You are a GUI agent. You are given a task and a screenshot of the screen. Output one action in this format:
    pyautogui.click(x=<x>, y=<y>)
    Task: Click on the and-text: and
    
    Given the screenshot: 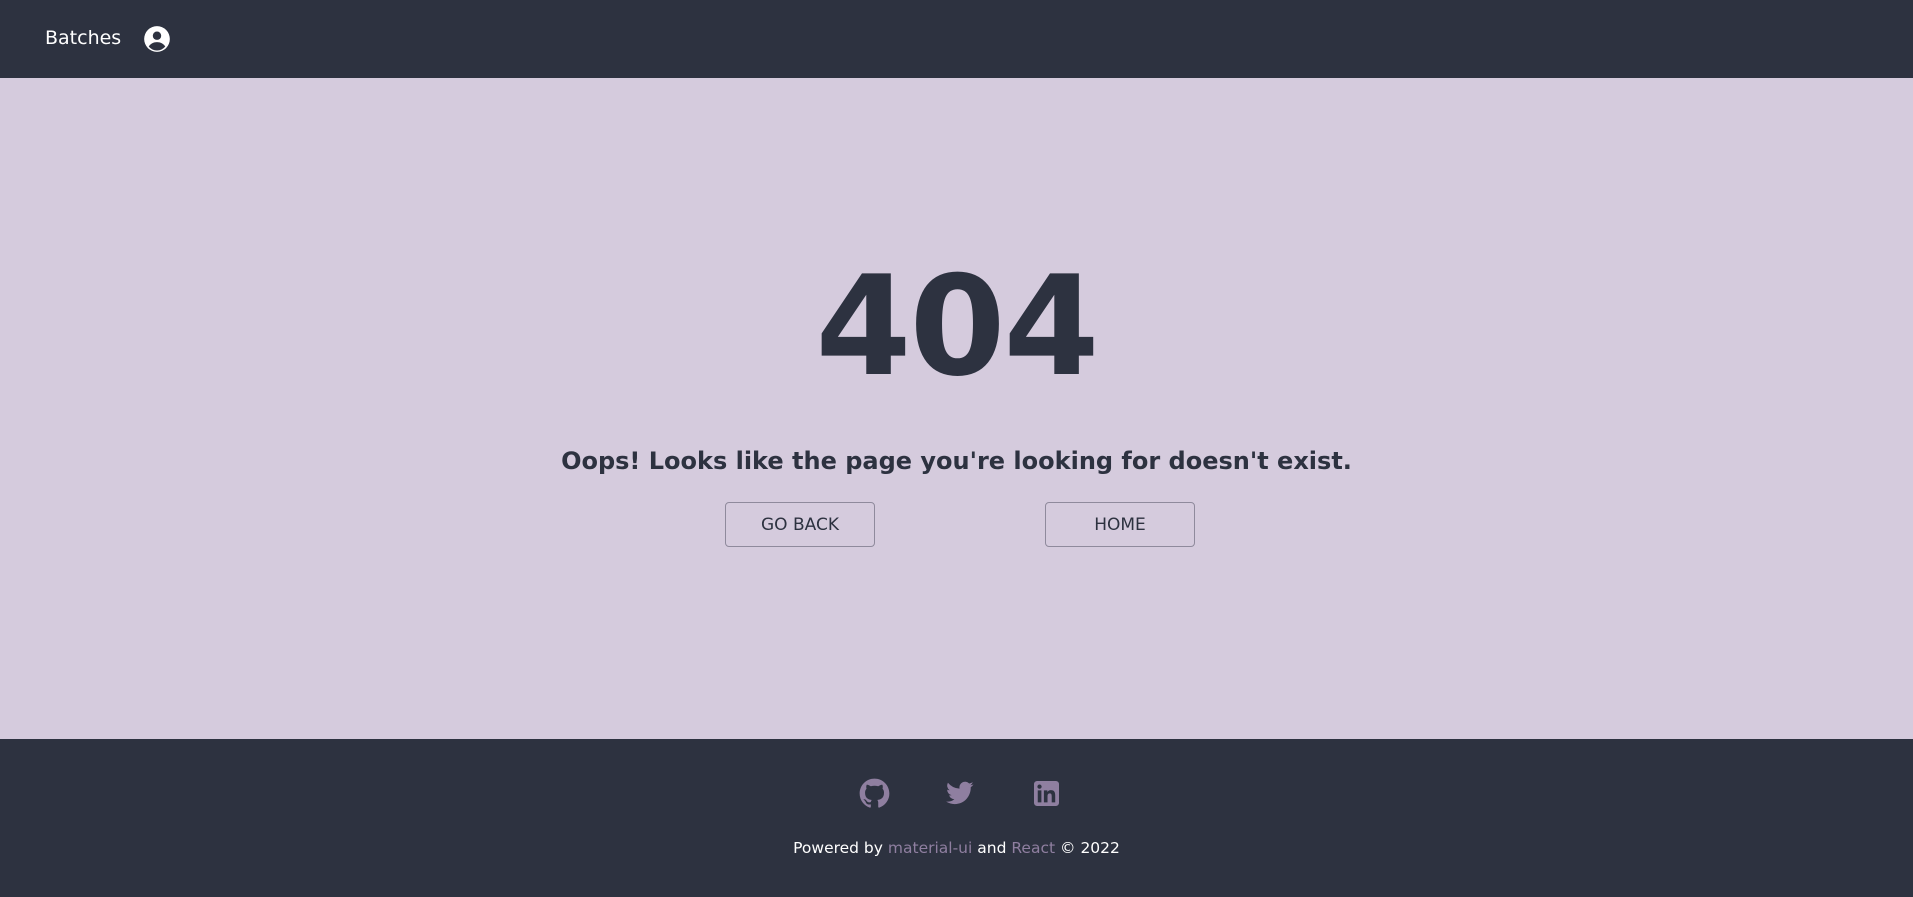 What is the action you would take?
    pyautogui.click(x=992, y=848)
    